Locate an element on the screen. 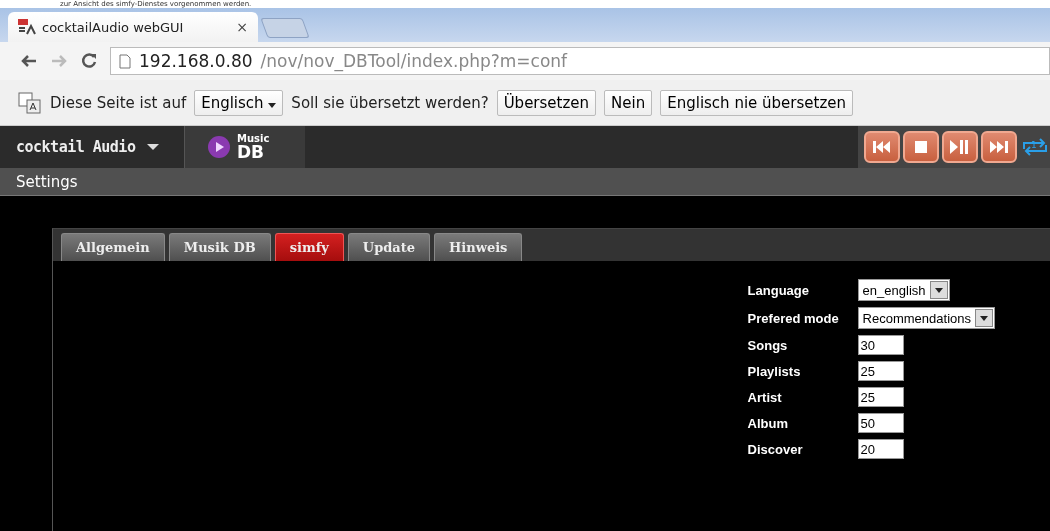 This screenshot has height=531, width=1050. field-label: Artist is located at coordinates (764, 397).